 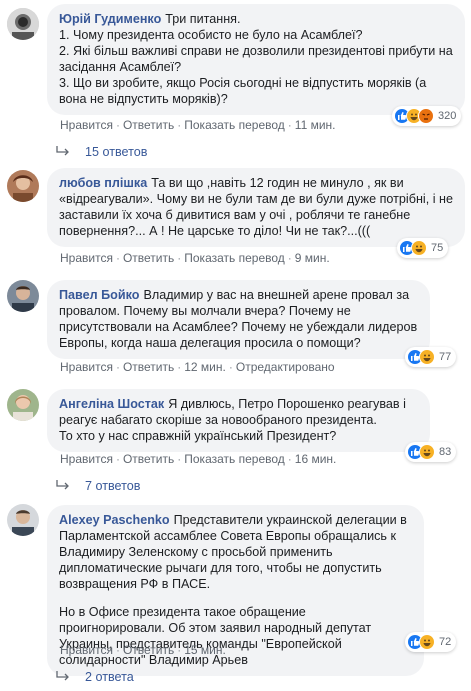 I want to click on timestamp: 15 мин., so click(x=205, y=650).